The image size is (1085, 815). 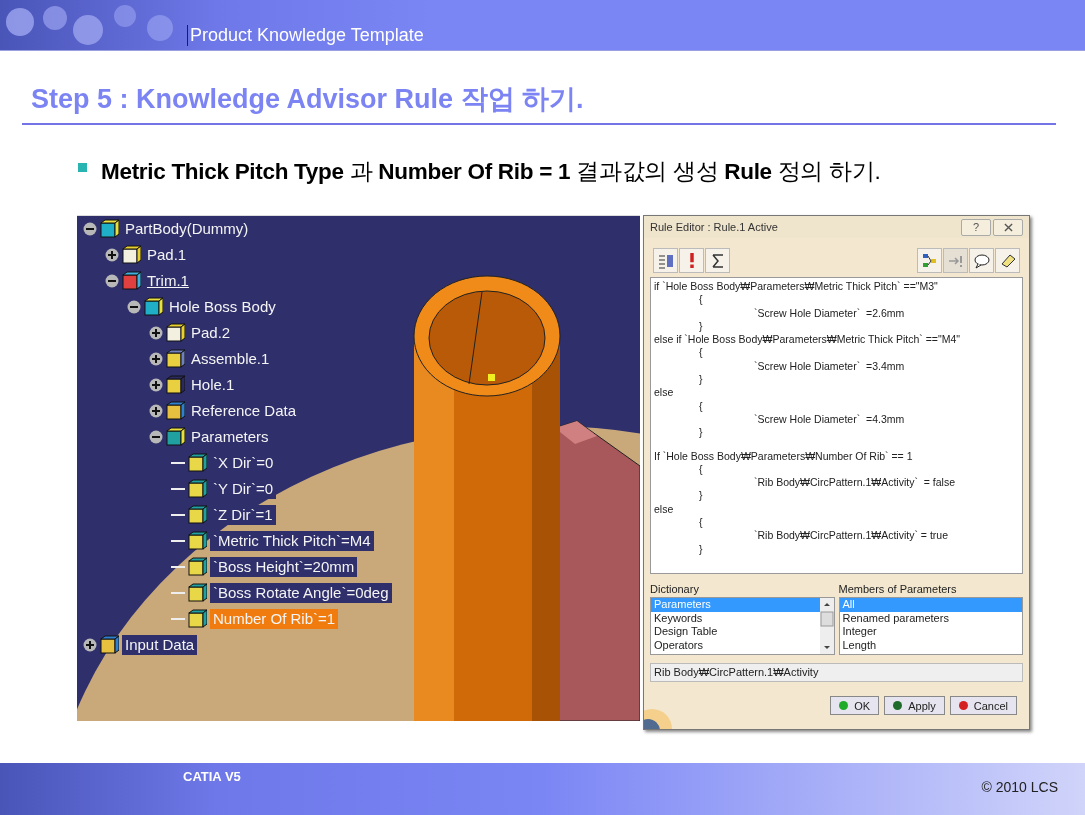 I want to click on close-button, so click(x=1008, y=227).